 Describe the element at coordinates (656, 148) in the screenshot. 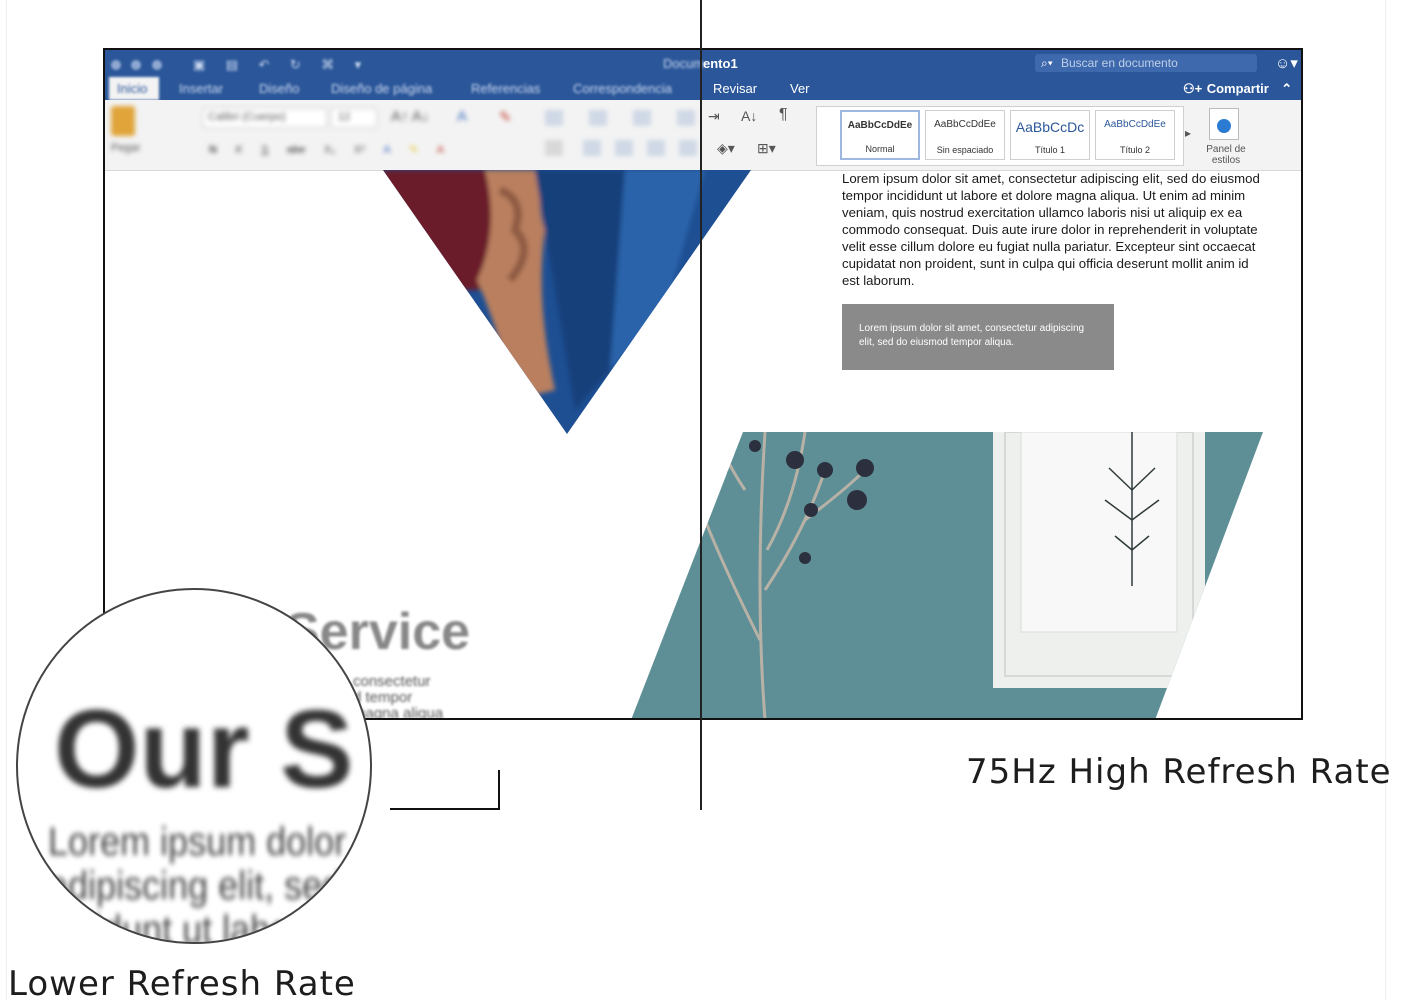

I see `justify-icon` at that location.